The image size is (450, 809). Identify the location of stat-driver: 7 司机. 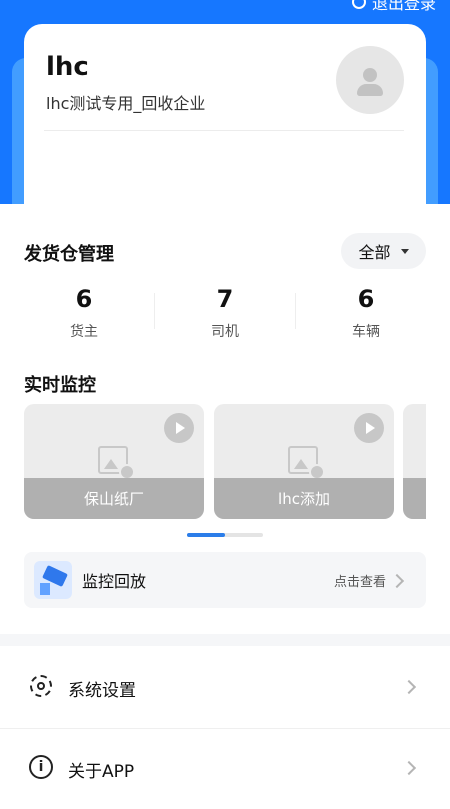
(225, 312).